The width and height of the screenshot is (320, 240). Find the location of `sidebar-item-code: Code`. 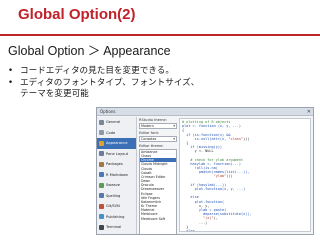

sidebar-item-code: Code is located at coordinates (116, 133).